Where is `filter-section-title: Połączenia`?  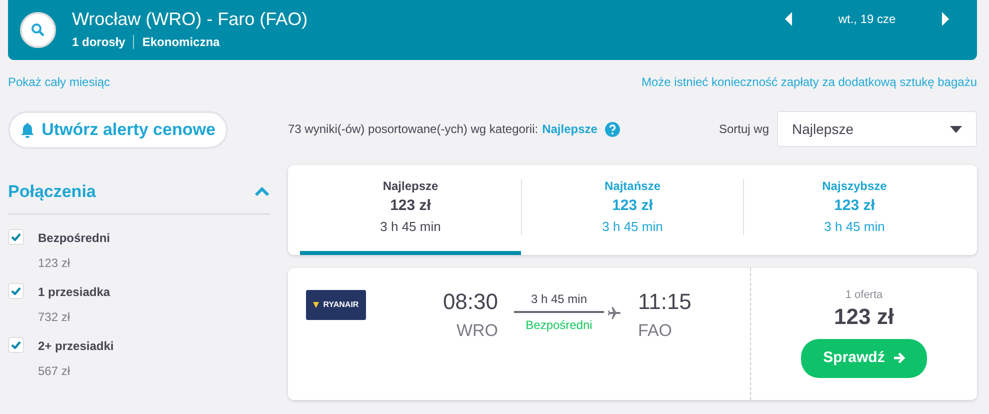
filter-section-title: Połączenia is located at coordinates (52, 192).